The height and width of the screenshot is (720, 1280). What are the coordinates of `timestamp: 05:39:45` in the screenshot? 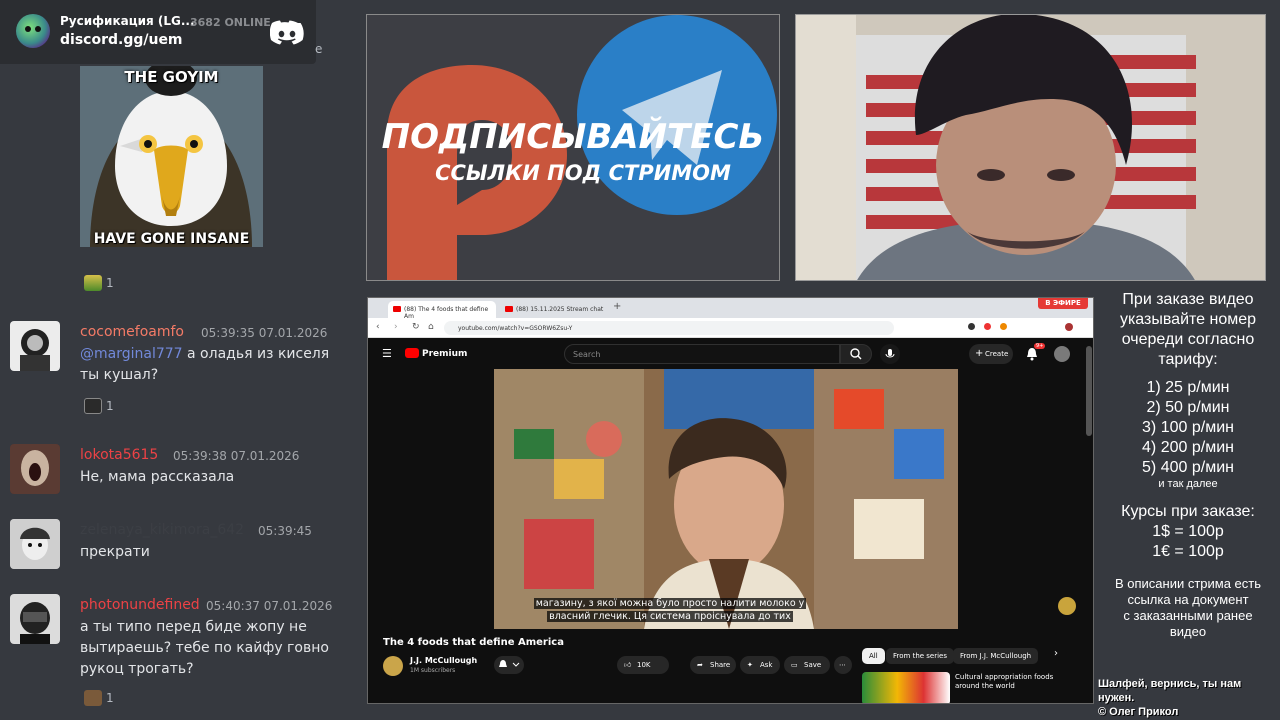 It's located at (285, 531).